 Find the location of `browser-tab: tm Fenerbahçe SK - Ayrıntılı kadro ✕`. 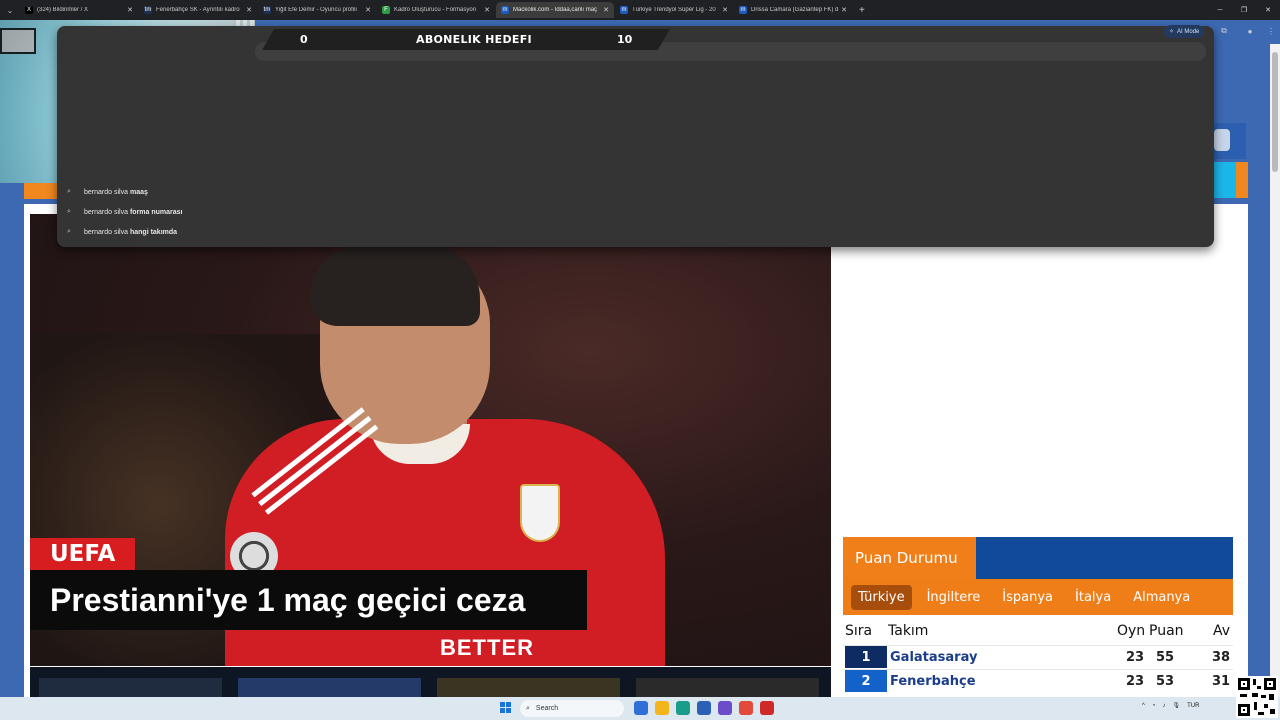

browser-tab: tm Fenerbahçe SK - Ayrıntılı kadro ✕ is located at coordinates (198, 10).